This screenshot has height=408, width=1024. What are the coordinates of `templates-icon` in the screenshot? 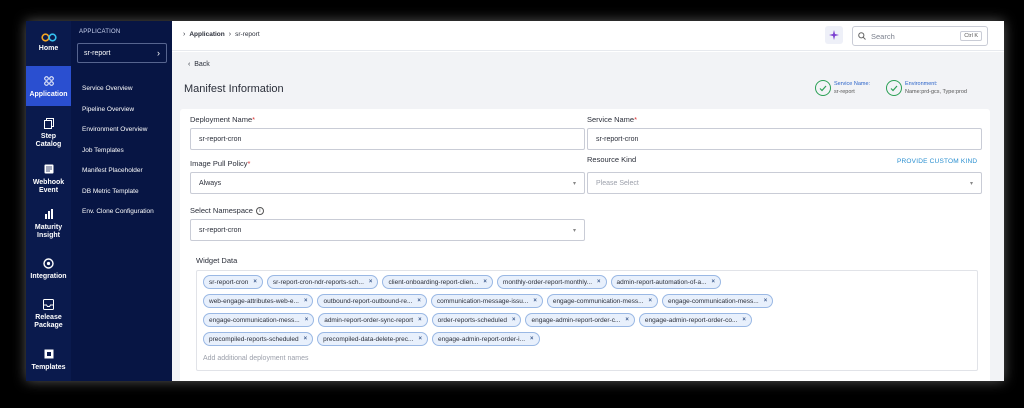 It's located at (49, 354).